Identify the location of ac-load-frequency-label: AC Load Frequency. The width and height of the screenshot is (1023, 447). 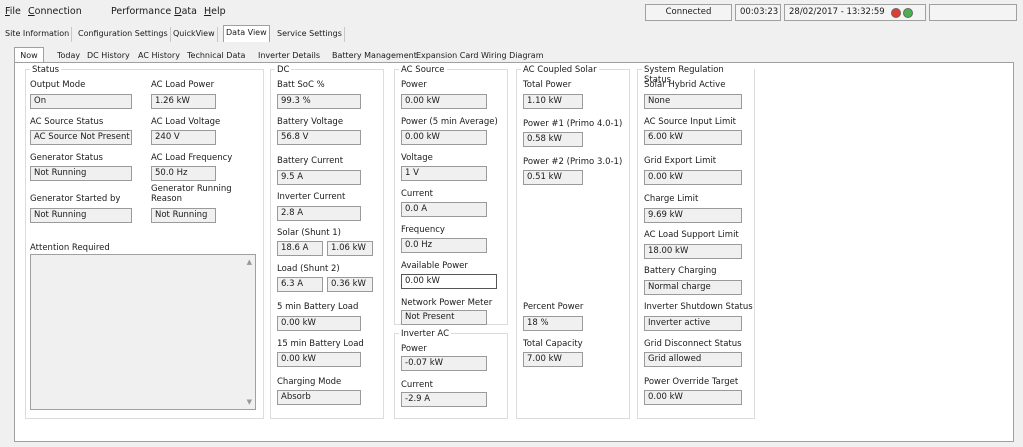
(192, 158).